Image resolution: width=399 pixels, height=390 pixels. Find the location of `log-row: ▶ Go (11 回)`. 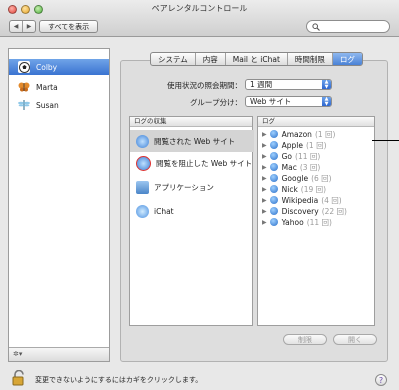

log-row: ▶ Go (11 回) is located at coordinates (291, 156).